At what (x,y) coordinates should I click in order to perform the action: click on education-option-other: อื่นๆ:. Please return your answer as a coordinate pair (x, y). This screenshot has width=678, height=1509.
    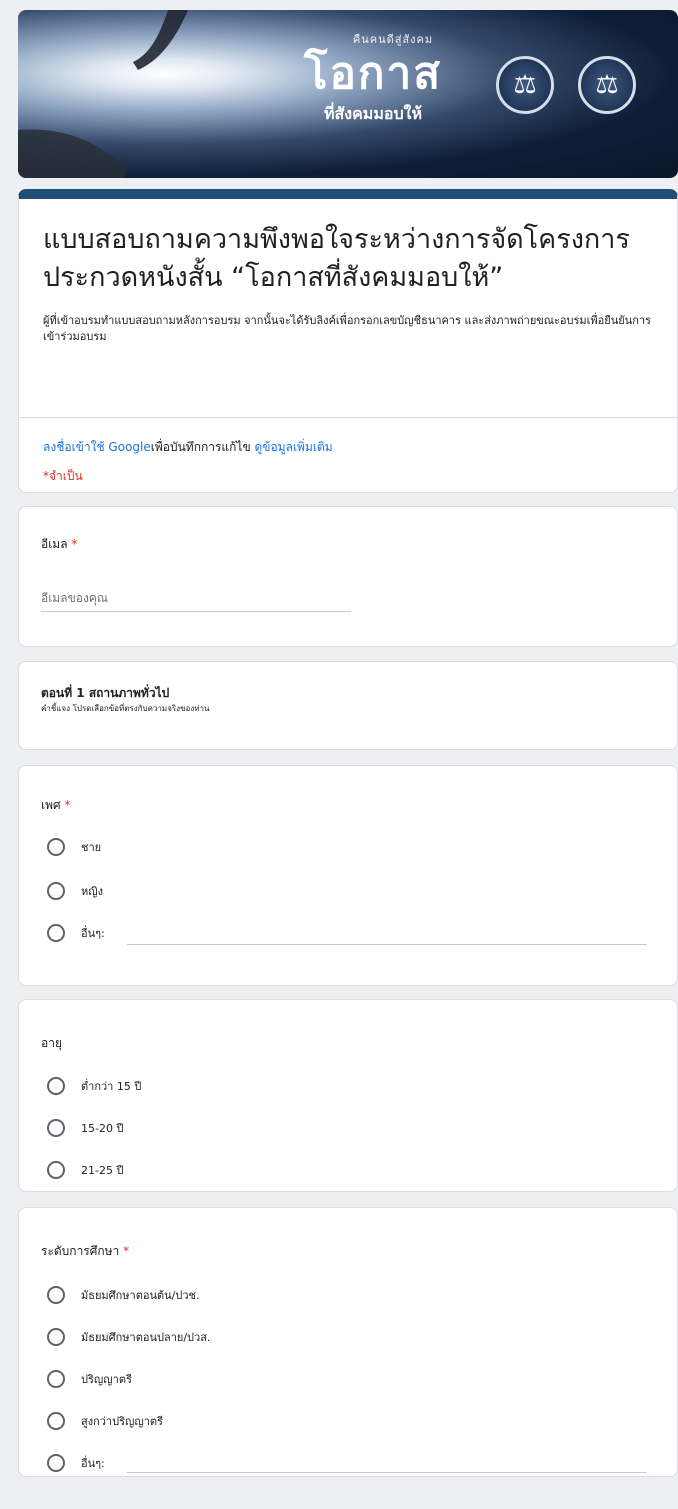
    Looking at the image, I should click on (76, 1463).